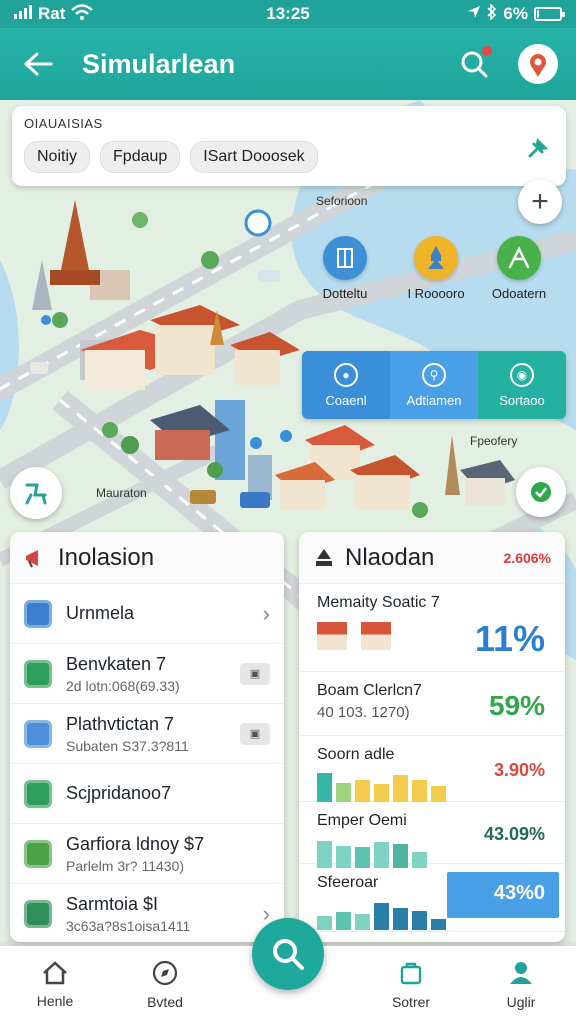 The width and height of the screenshot is (576, 1024). I want to click on filter-chip: ISart Dooosek, so click(254, 157).